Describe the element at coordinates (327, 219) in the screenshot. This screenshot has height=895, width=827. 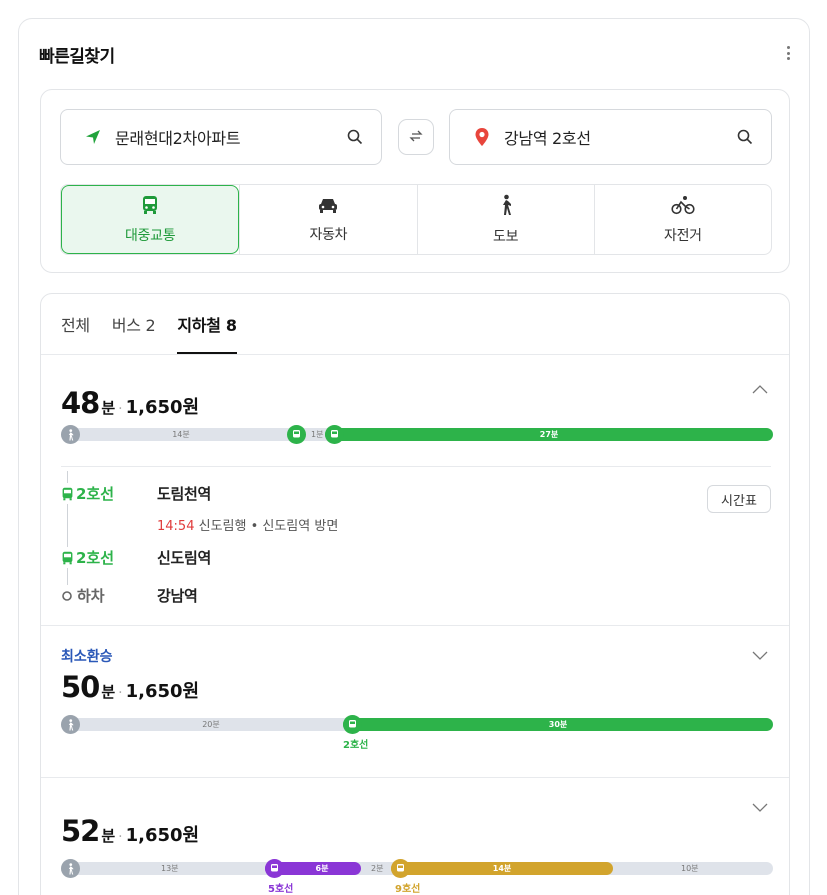
I see `mode-car: 자동차` at that location.